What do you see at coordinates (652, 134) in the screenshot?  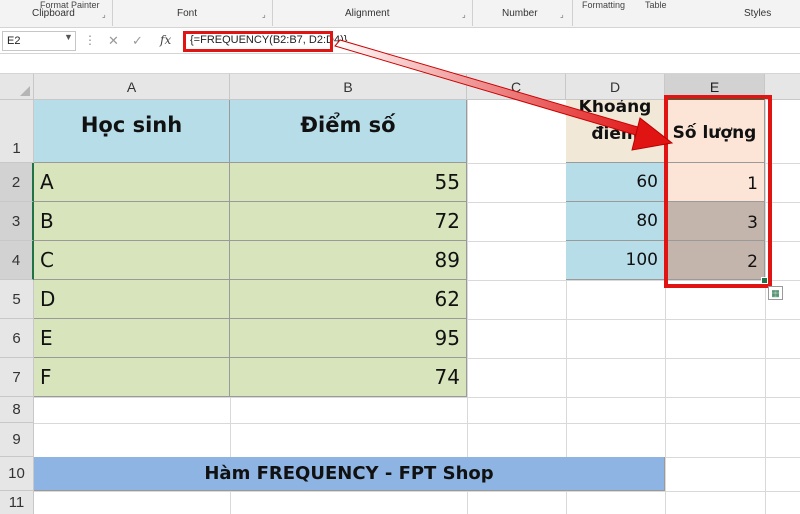 I see `arrow-head` at bounding box center [652, 134].